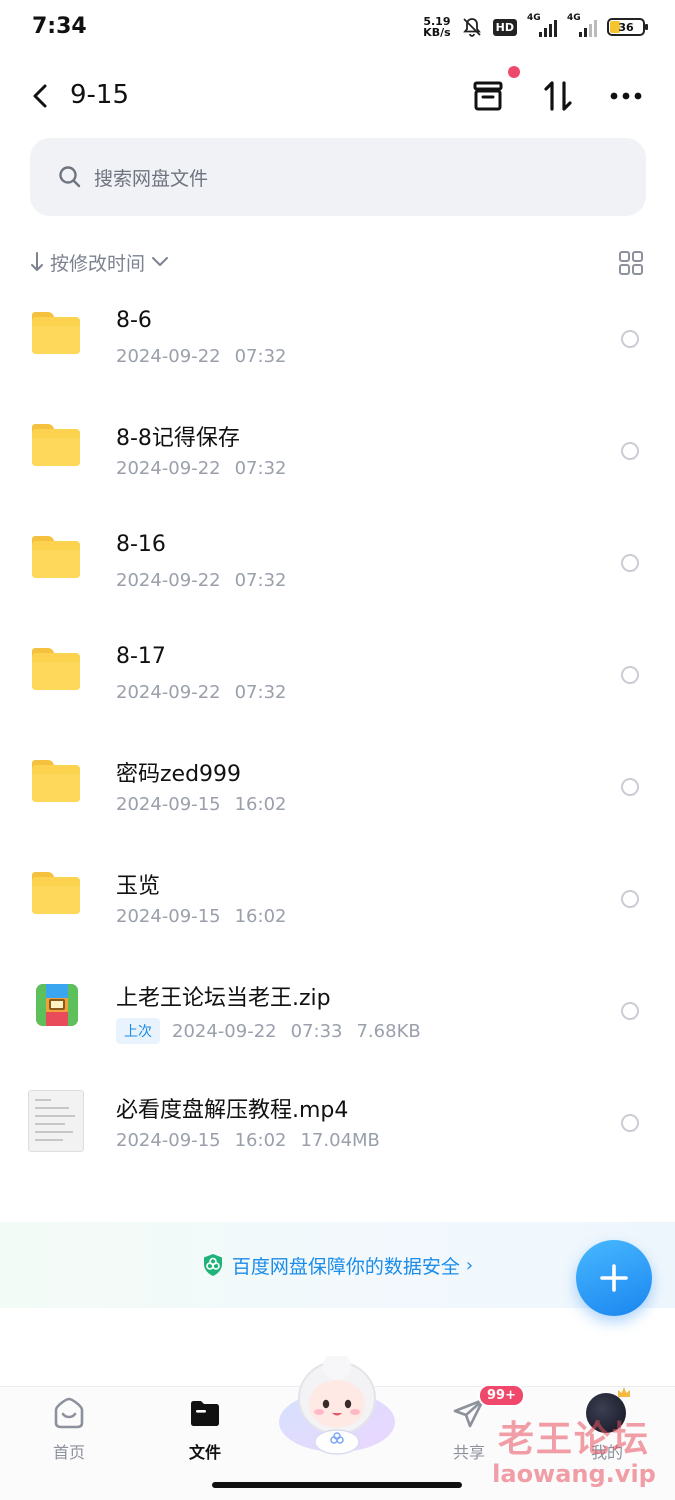 The width and height of the screenshot is (675, 1500). What do you see at coordinates (337, 1406) in the screenshot?
I see `mascot-assistant-icon` at bounding box center [337, 1406].